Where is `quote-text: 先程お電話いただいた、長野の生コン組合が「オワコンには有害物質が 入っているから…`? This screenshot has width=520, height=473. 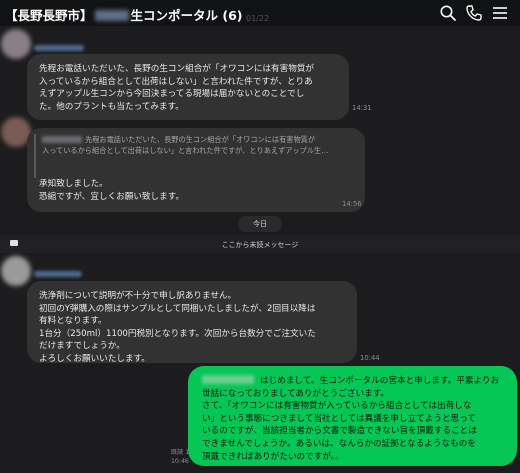
quote-text: 先程お電話いただいた、長野の生コン組合が「オワコンには有害物質が 入っているから… is located at coordinates (185, 145).